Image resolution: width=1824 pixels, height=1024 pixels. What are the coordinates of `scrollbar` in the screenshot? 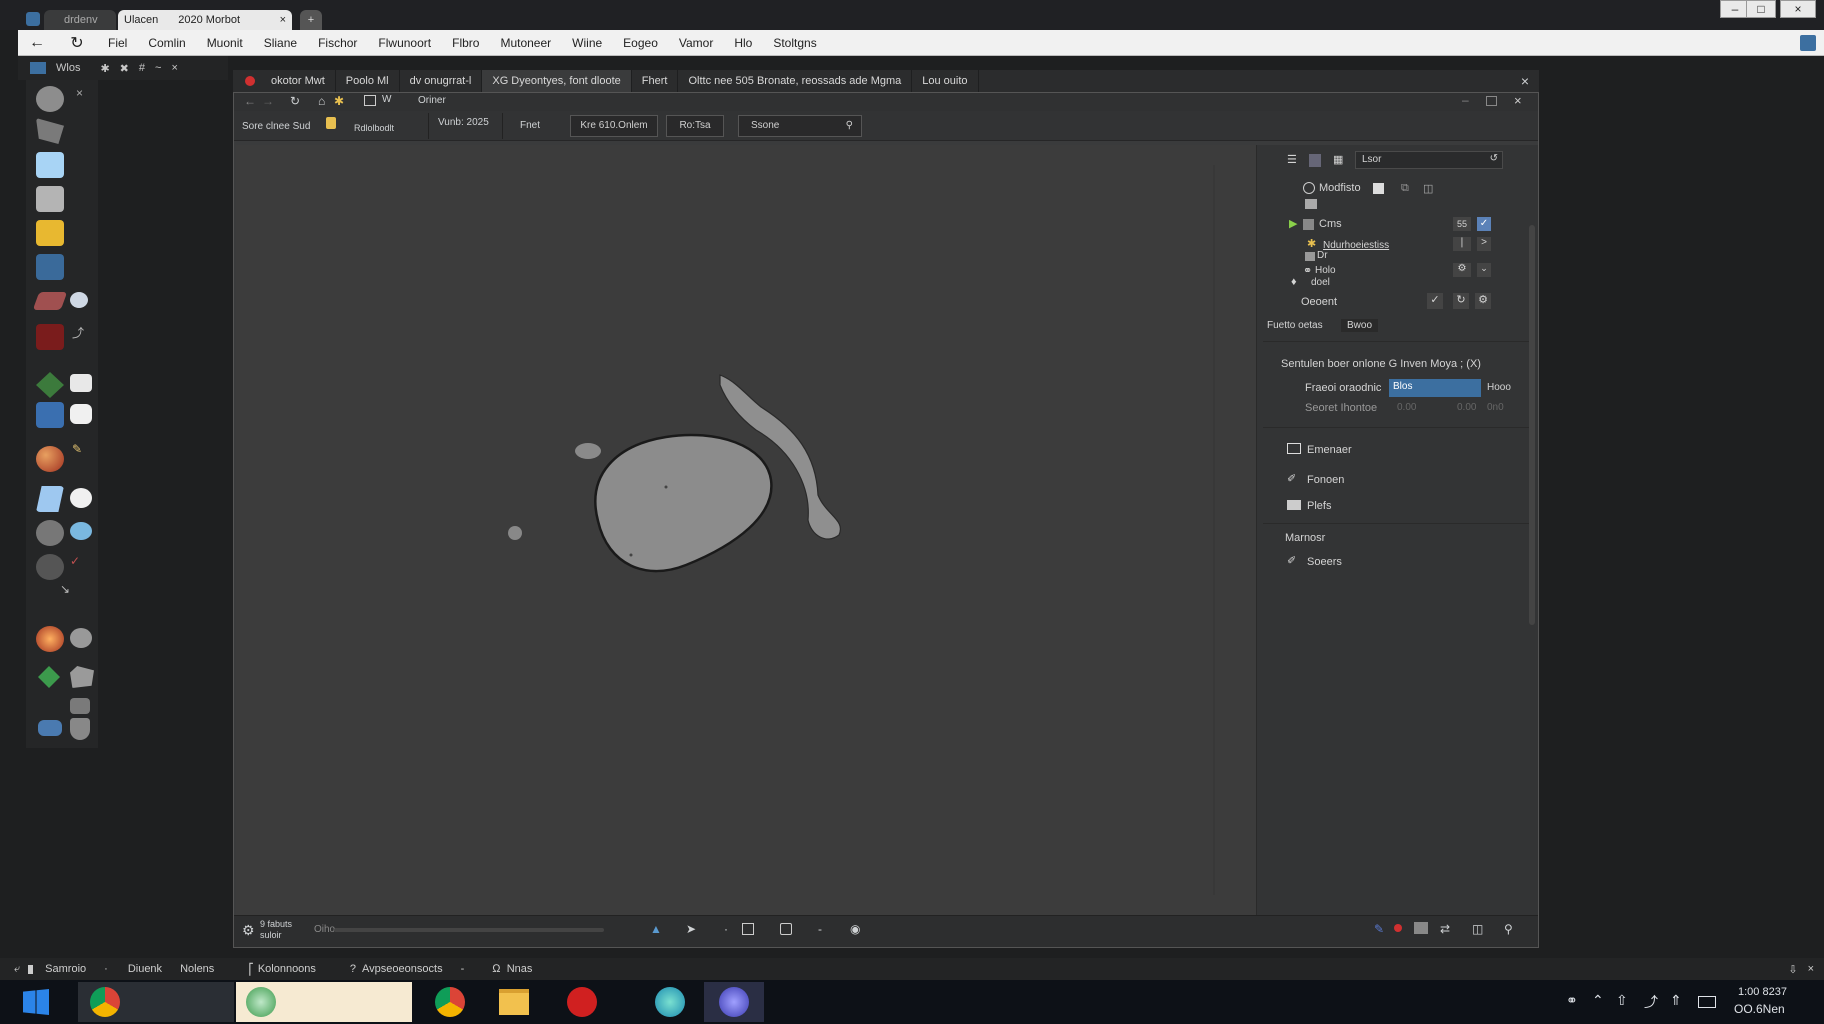 It's located at (1532, 425).